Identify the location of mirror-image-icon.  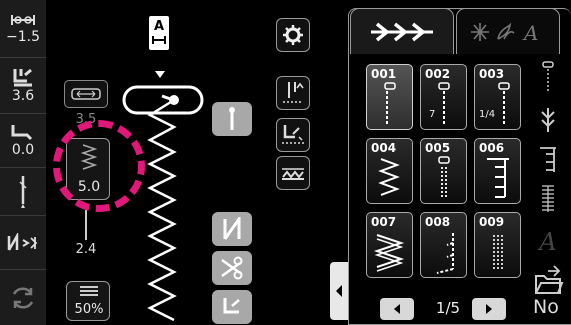
(22, 241).